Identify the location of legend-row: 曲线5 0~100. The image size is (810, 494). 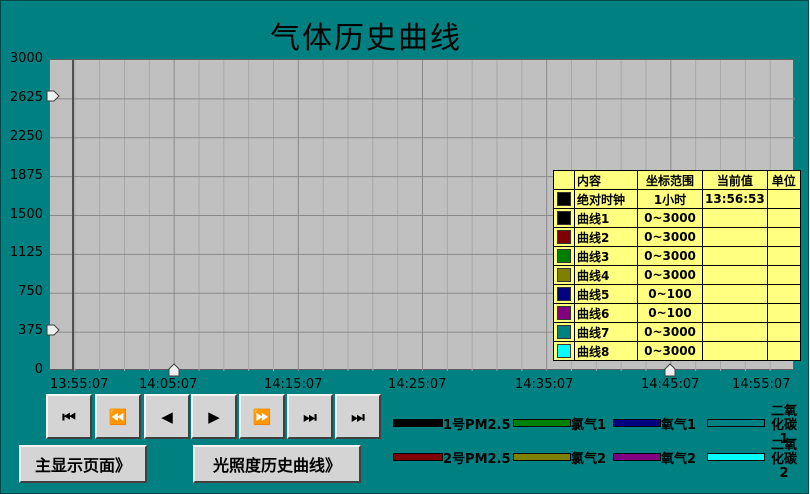
(677, 294).